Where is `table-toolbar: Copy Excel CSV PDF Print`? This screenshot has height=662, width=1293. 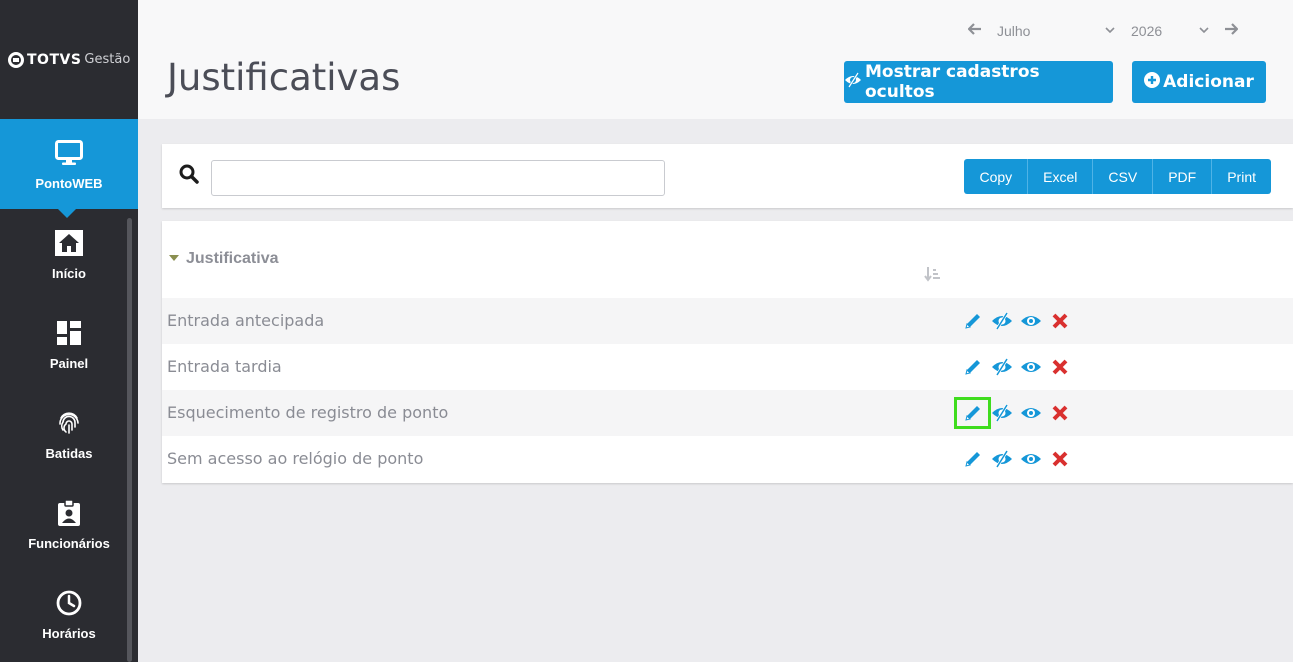
table-toolbar: Copy Excel CSV PDF Print is located at coordinates (727, 176).